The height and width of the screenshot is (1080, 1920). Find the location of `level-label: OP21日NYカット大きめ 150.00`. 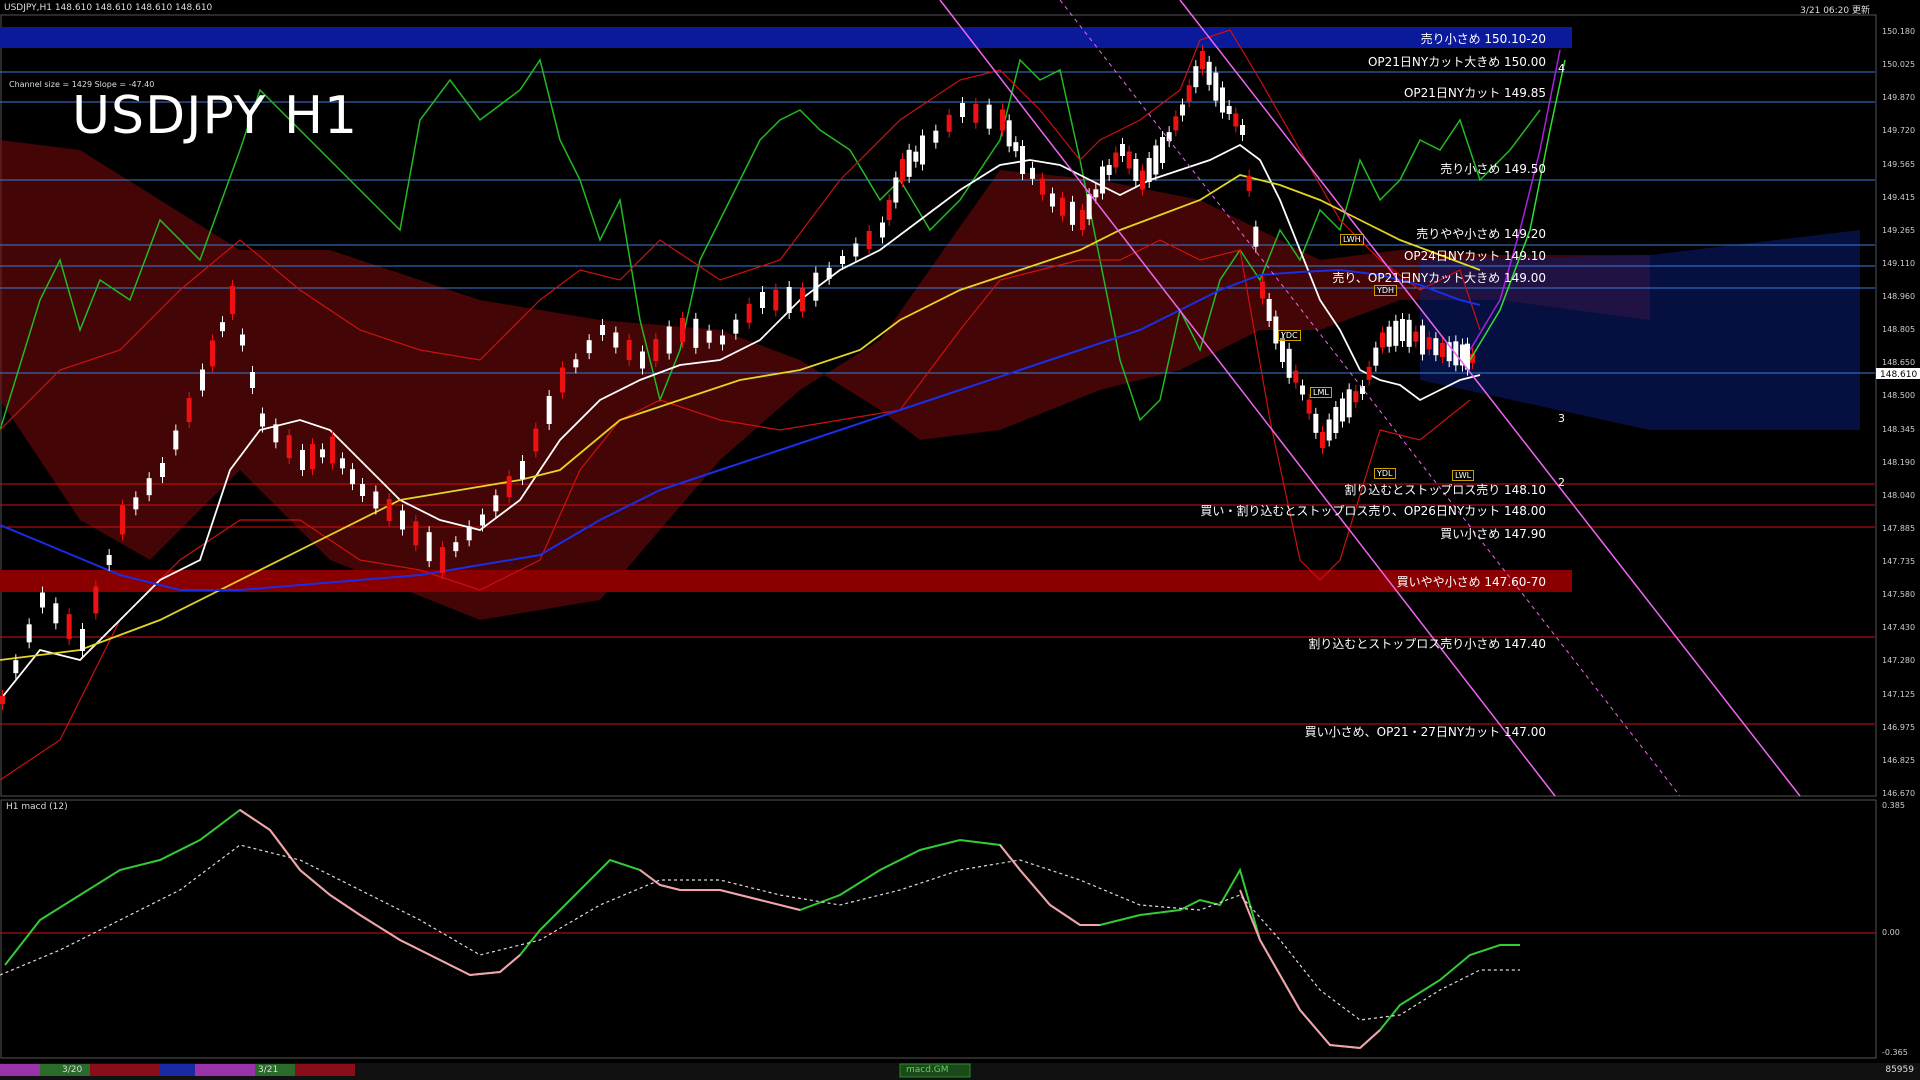

level-label: OP21日NYカット大きめ 150.00 is located at coordinates (1456, 62).